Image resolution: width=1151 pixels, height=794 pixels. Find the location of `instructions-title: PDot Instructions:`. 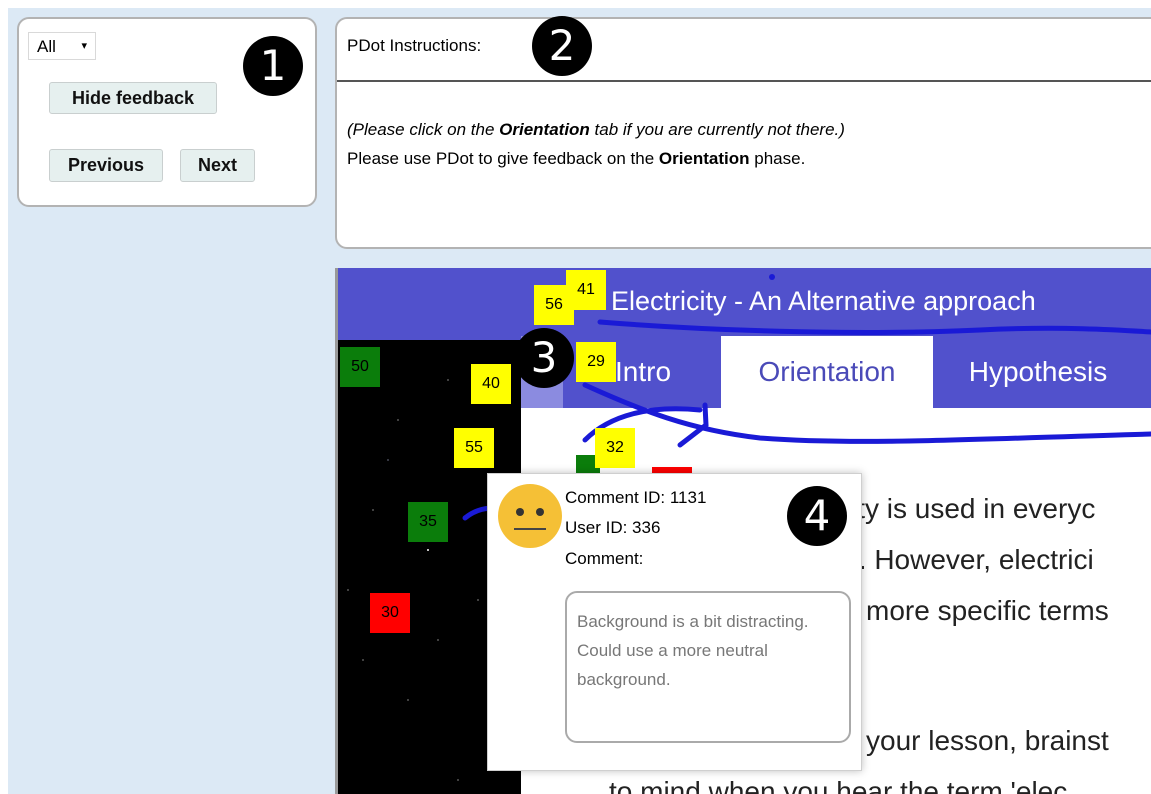

instructions-title: PDot Instructions: is located at coordinates (414, 45).